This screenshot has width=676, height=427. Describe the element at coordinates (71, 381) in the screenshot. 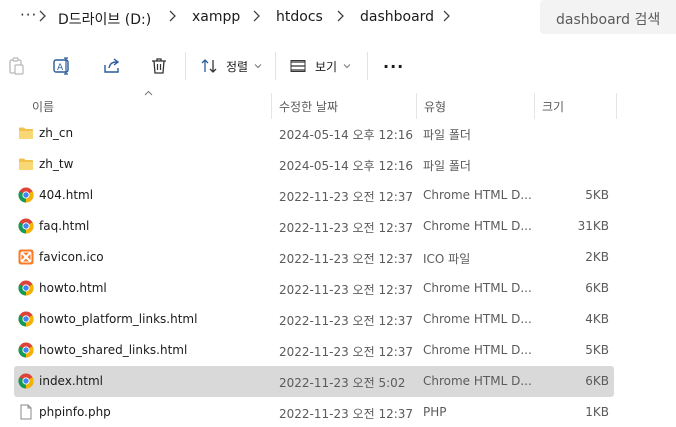

I see `file-name: index.html` at that location.